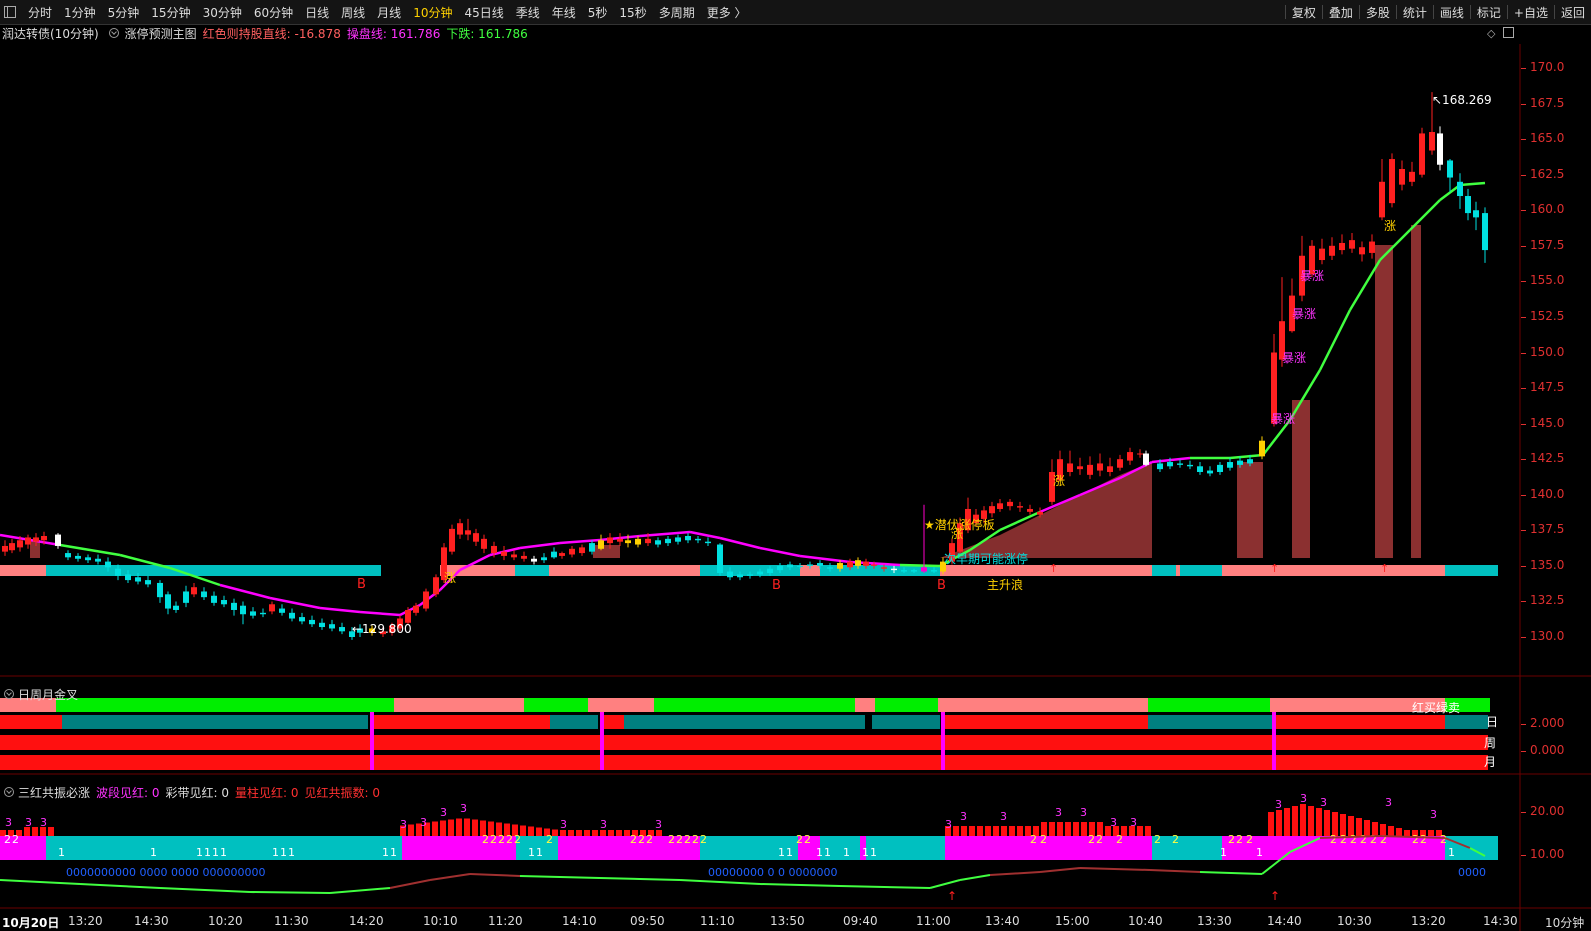 The height and width of the screenshot is (931, 1591). I want to click on price-axis-label: 152.5, so click(1547, 315).